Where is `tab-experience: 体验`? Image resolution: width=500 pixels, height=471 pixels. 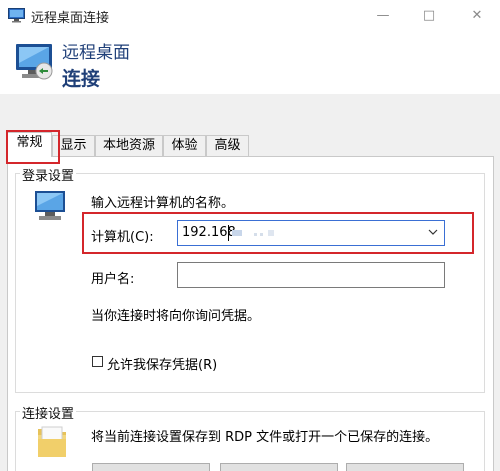
tab-experience: 体验 is located at coordinates (184, 145).